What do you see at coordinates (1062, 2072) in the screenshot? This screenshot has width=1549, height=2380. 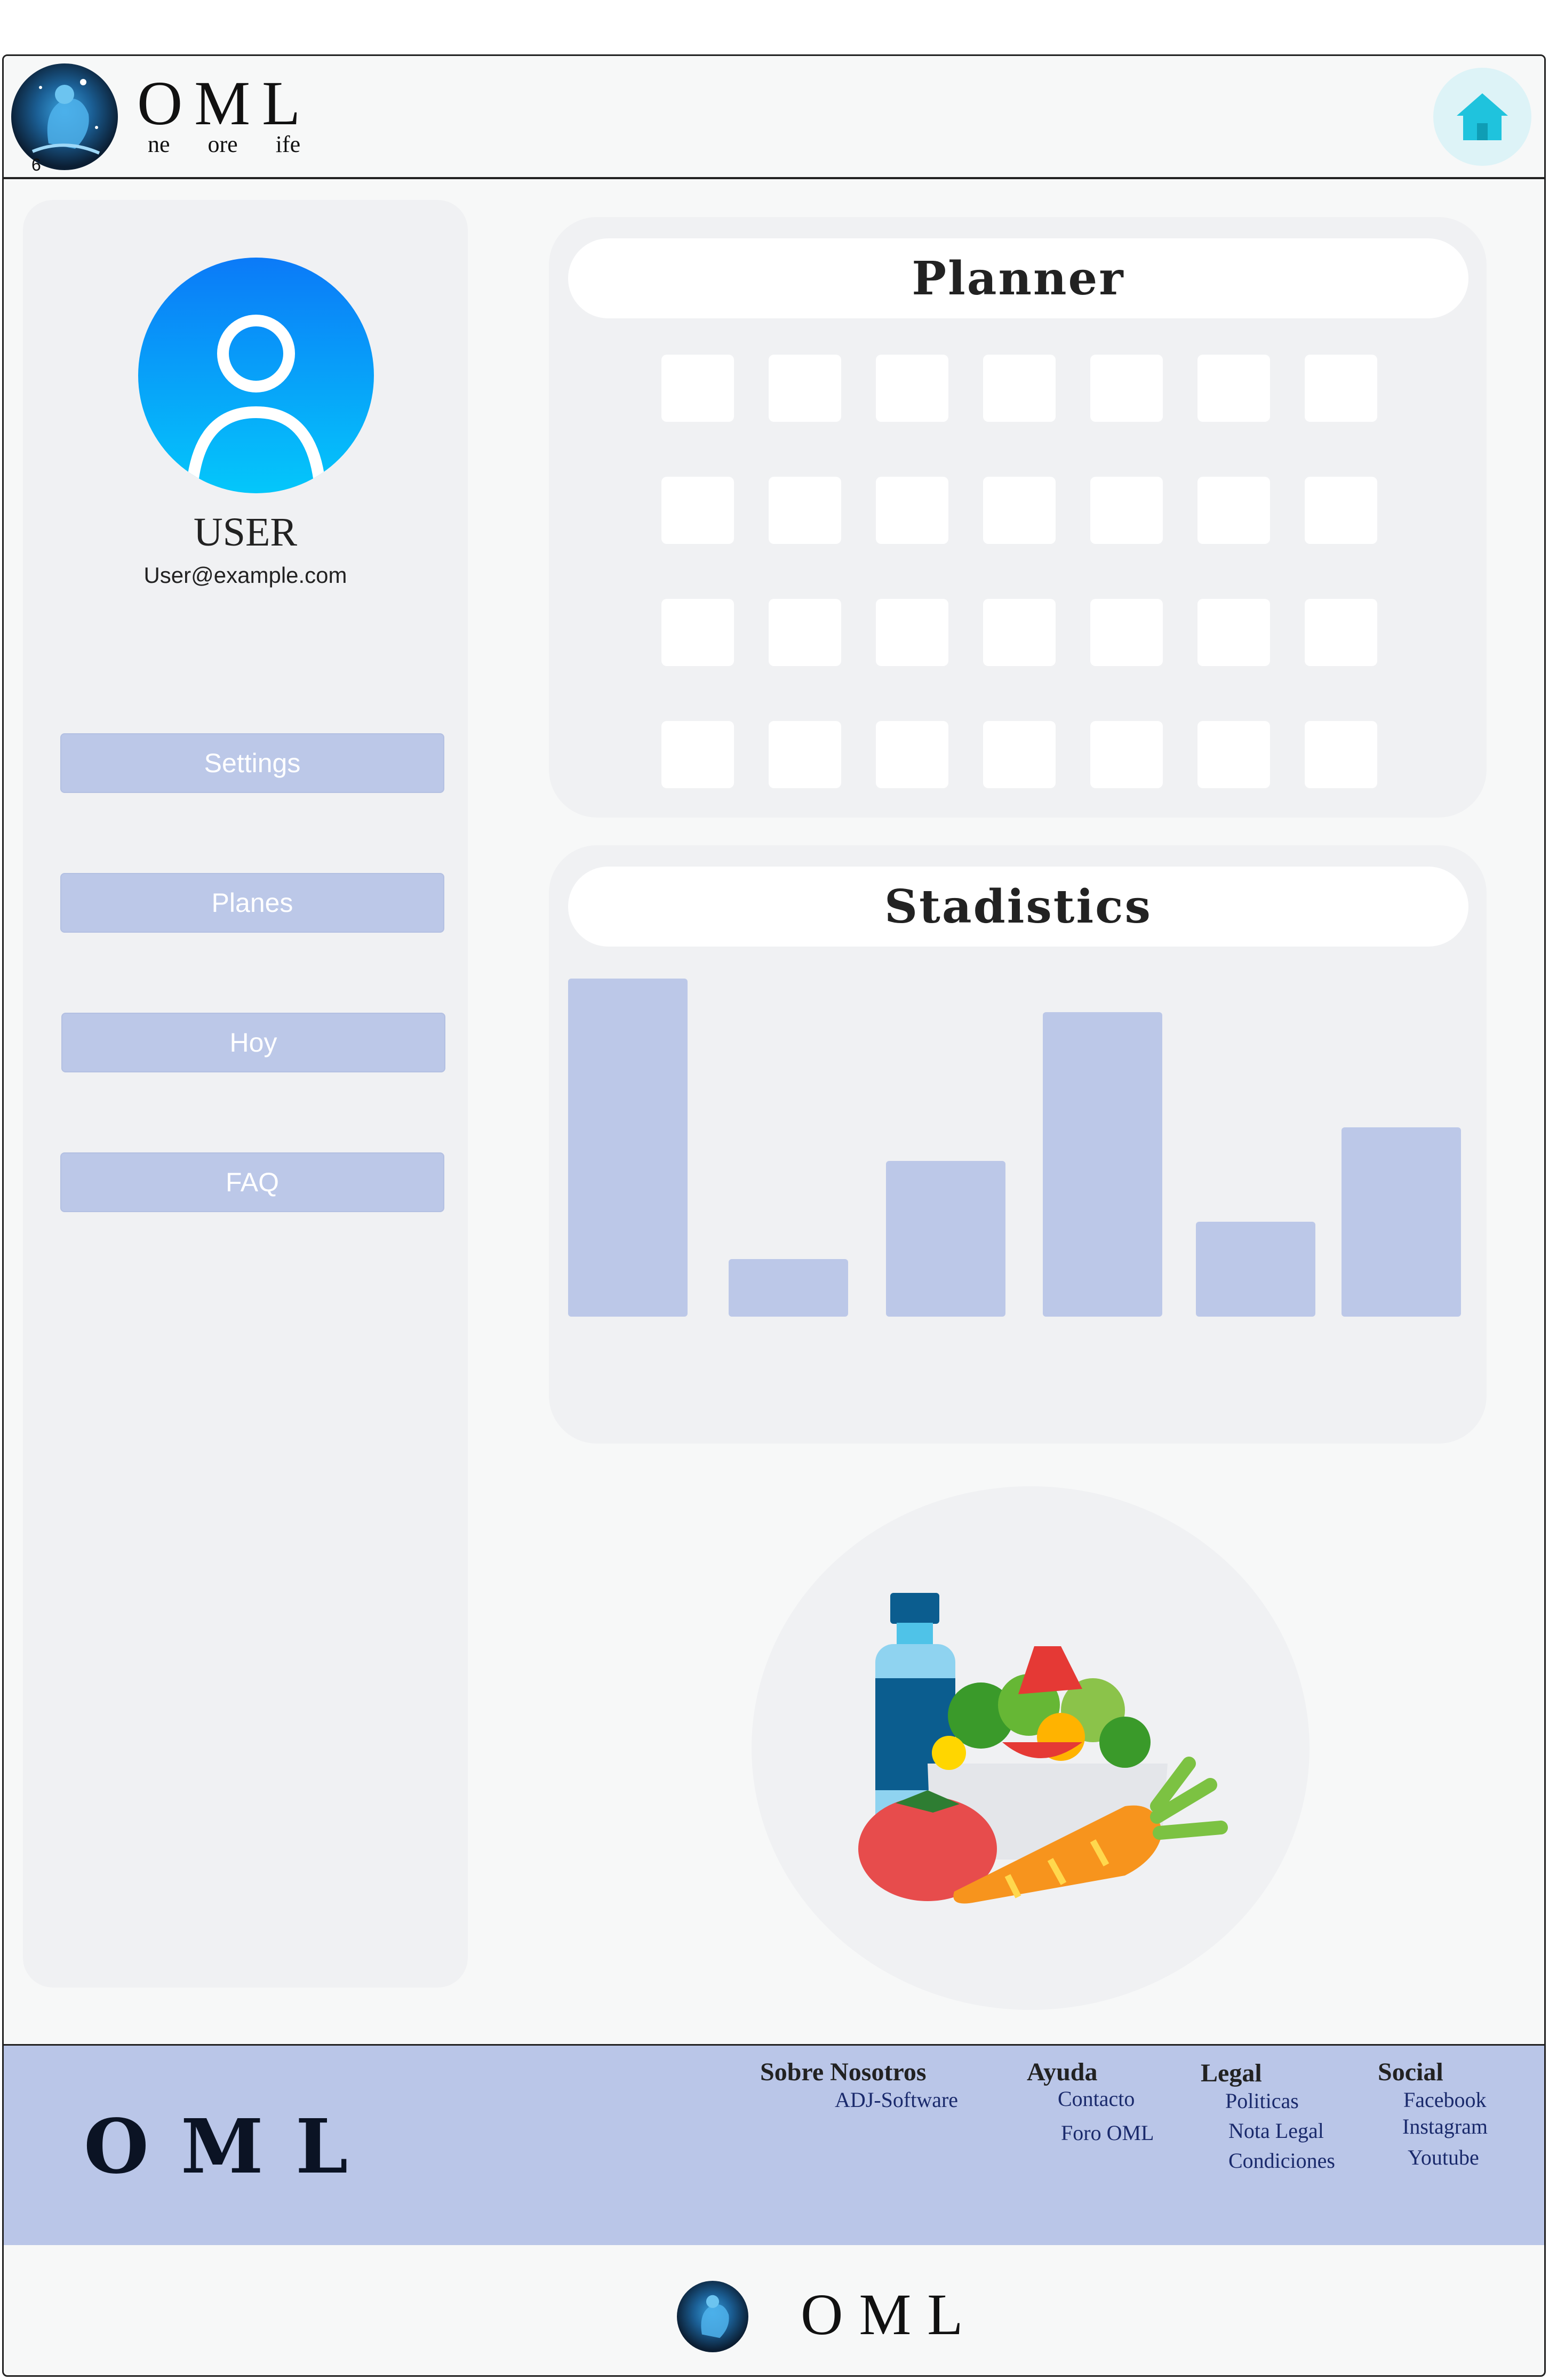 I see `footer-col-ayuda-title: Ayuda` at bounding box center [1062, 2072].